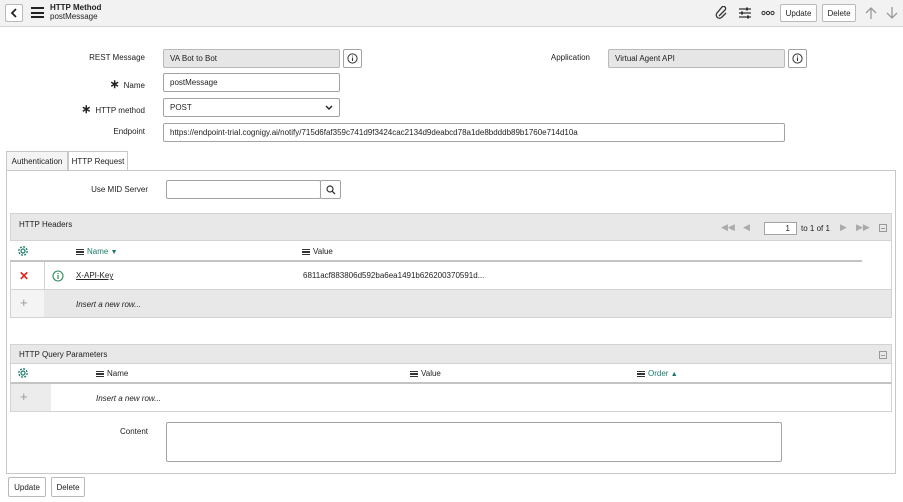 Image resolution: width=903 pixels, height=502 pixels. I want to click on previous-page-icon: ◀, so click(746, 227).